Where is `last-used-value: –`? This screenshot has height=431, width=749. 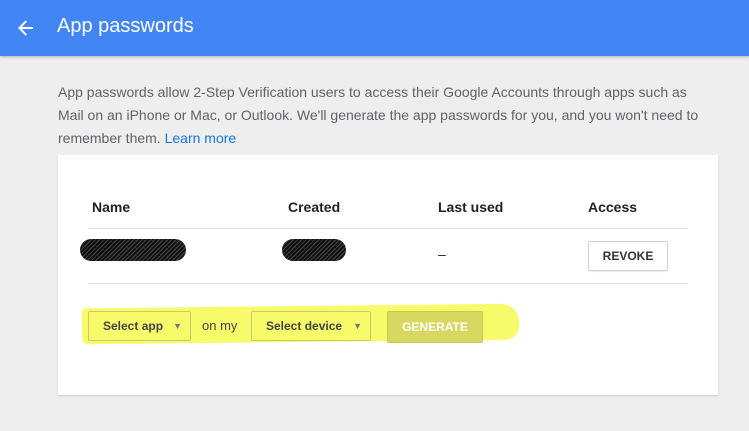
last-used-value: – is located at coordinates (442, 254).